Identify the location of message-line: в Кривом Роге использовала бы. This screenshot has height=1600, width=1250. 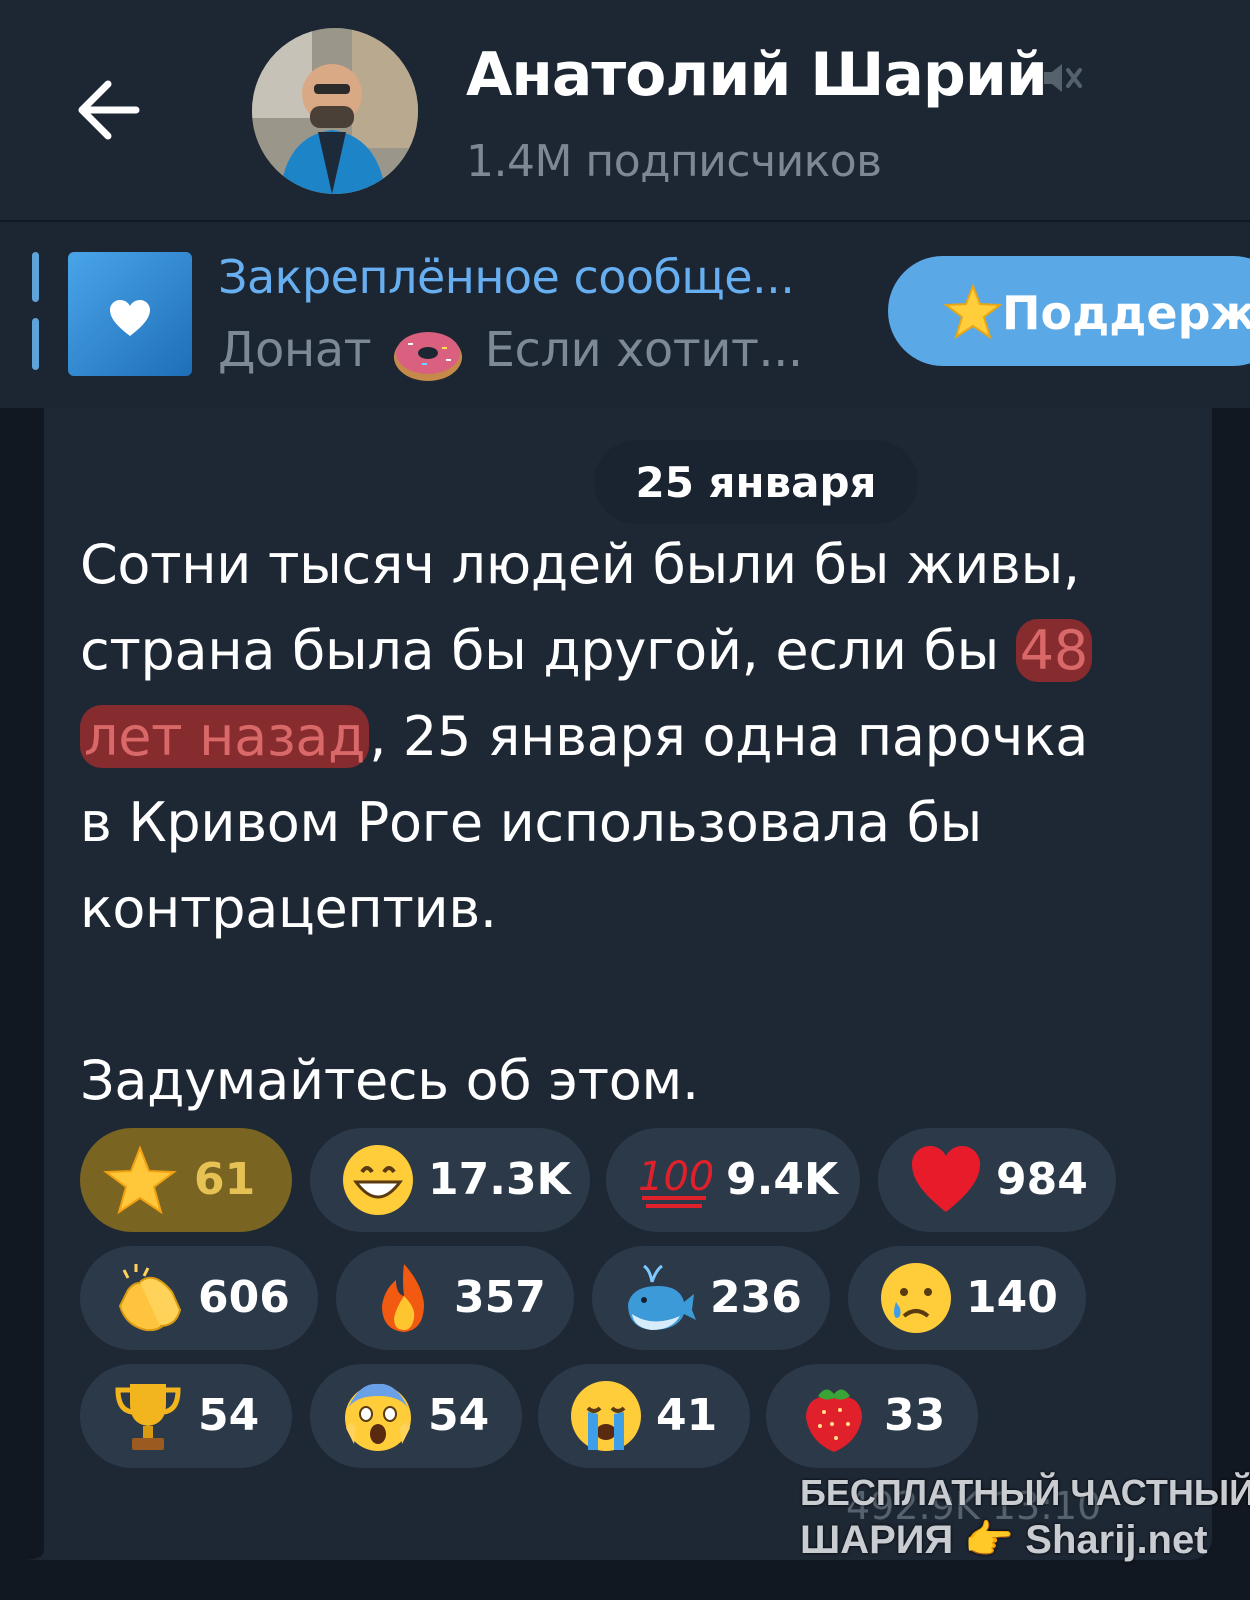
(531, 822).